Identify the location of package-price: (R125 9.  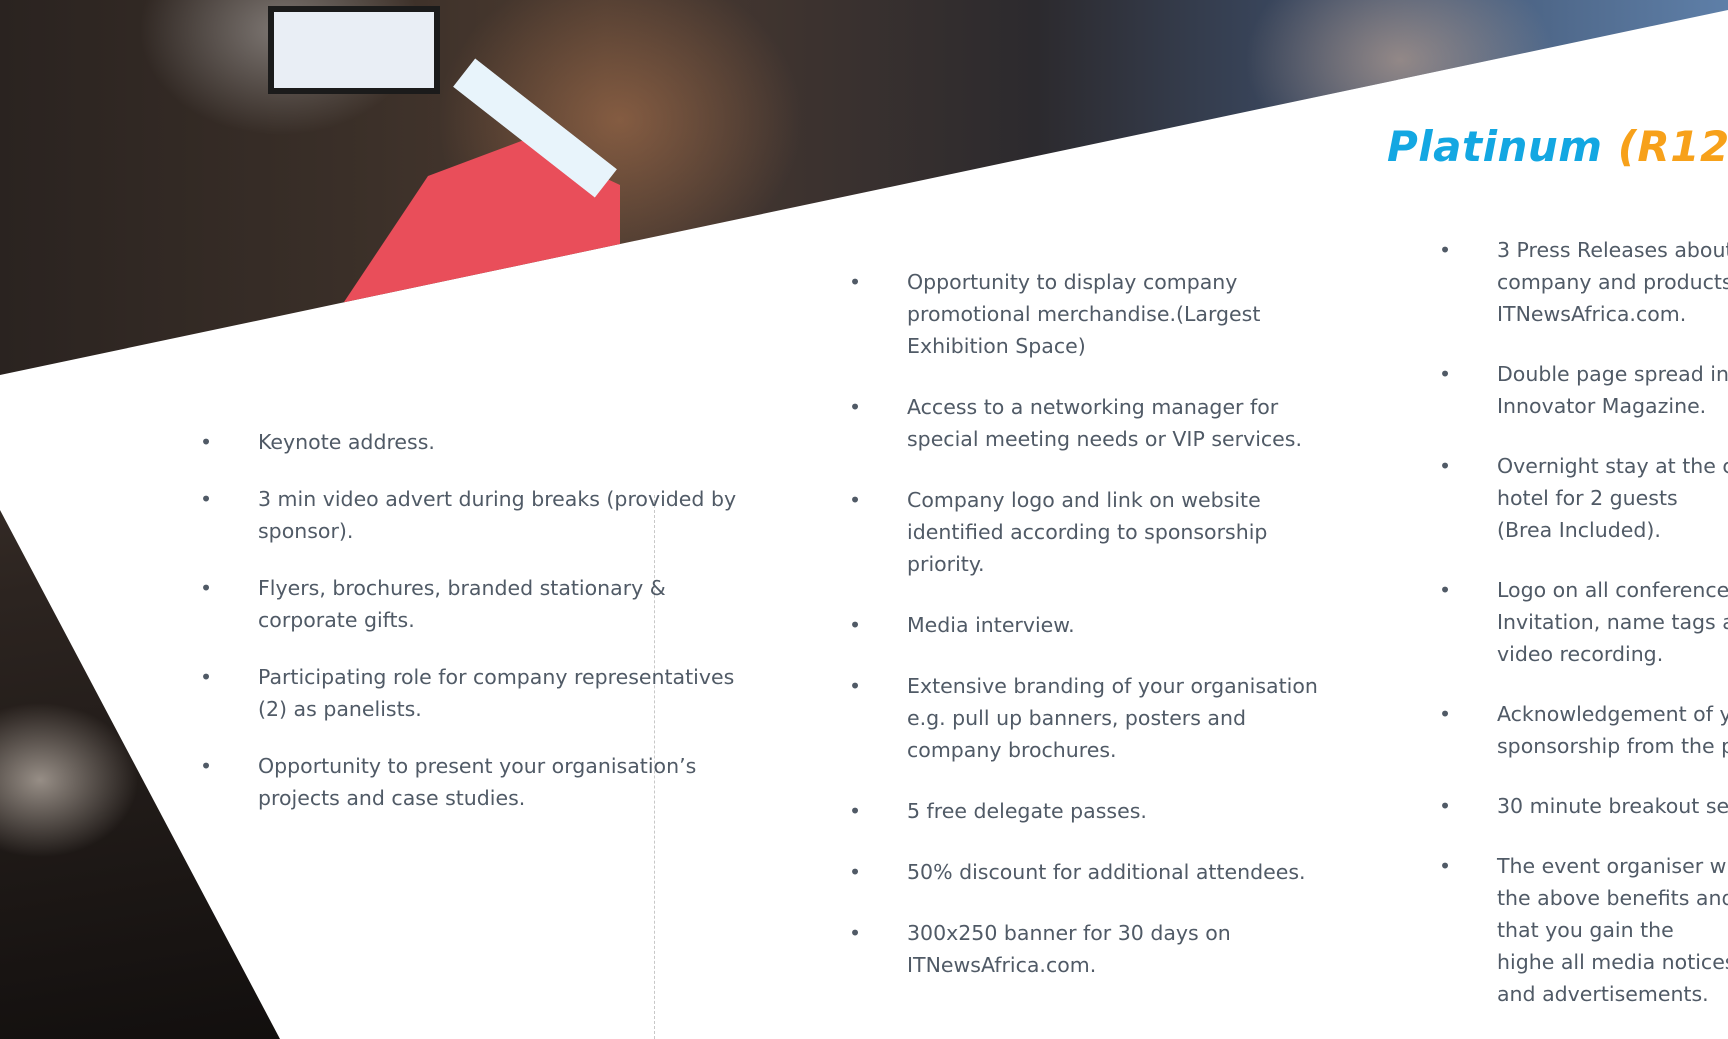
(1672, 146).